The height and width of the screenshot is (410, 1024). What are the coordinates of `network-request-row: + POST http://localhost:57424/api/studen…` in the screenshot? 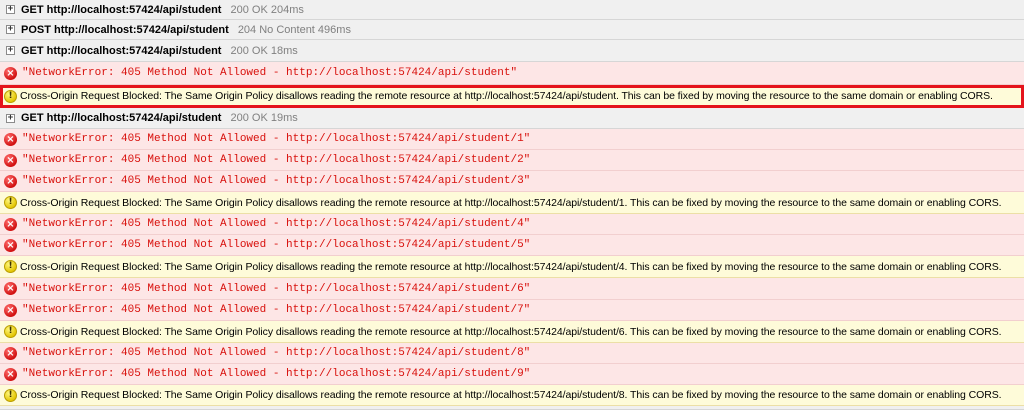 It's located at (512, 30).